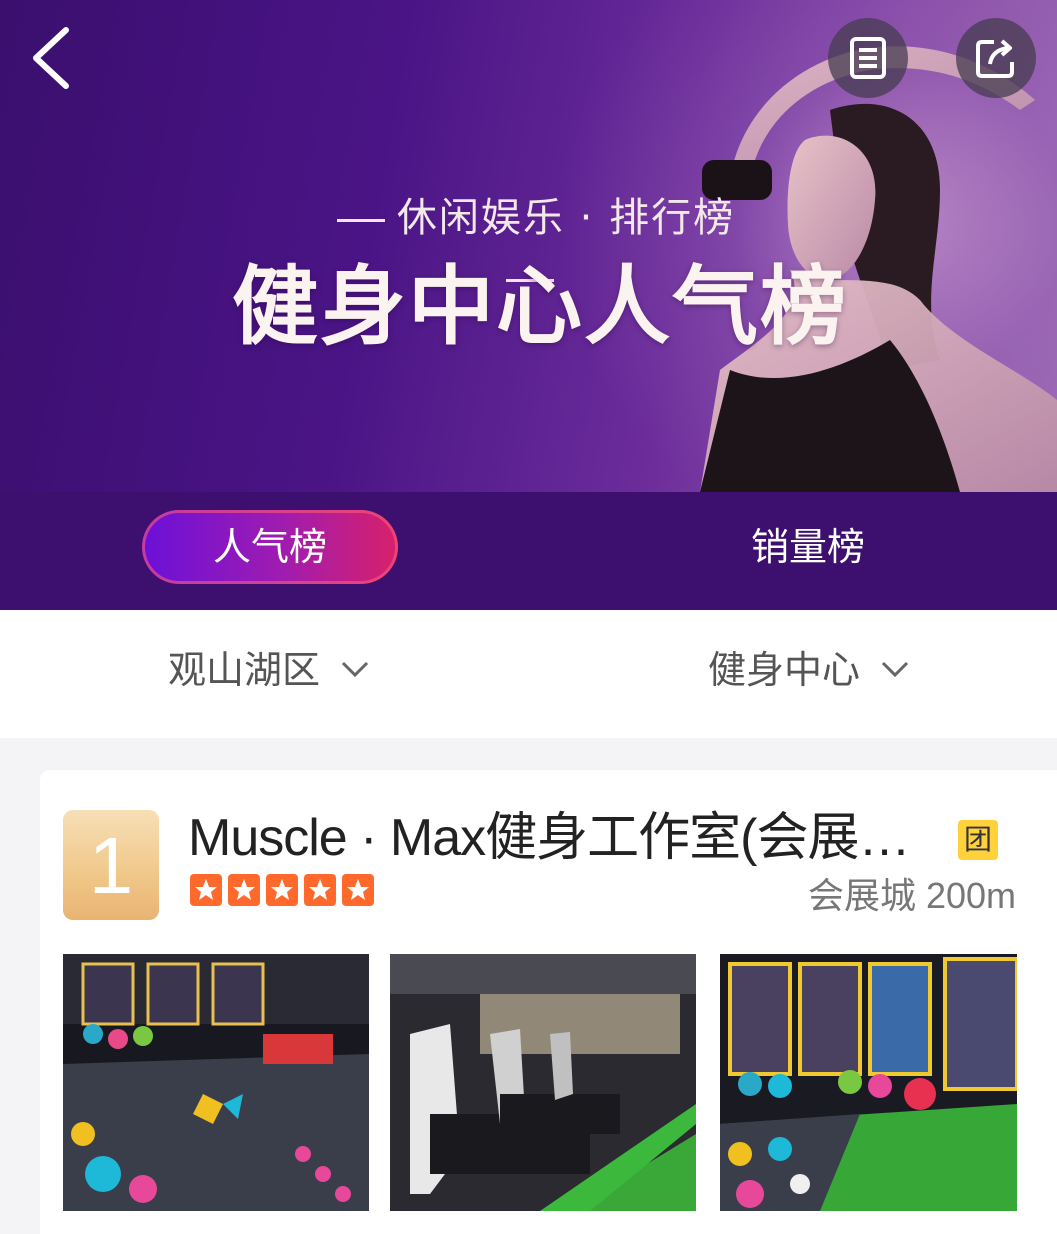 The height and width of the screenshot is (1234, 1057). I want to click on subtitle-dash-left, so click(360, 220).